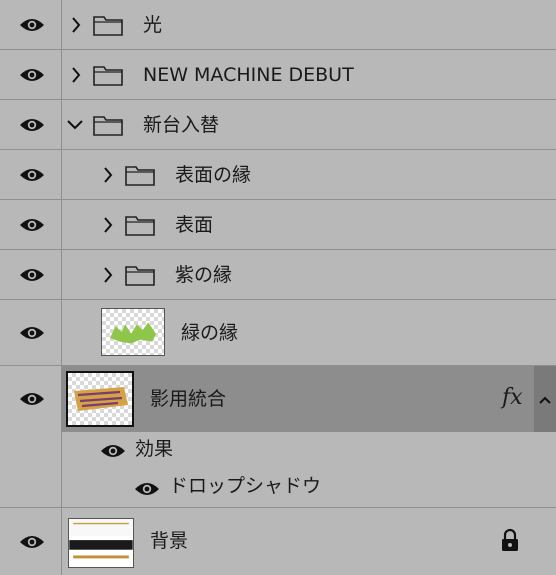 This screenshot has width=556, height=575. What do you see at coordinates (248, 75) in the screenshot?
I see `layer-name: NEW MACHINE DEBUT` at bounding box center [248, 75].